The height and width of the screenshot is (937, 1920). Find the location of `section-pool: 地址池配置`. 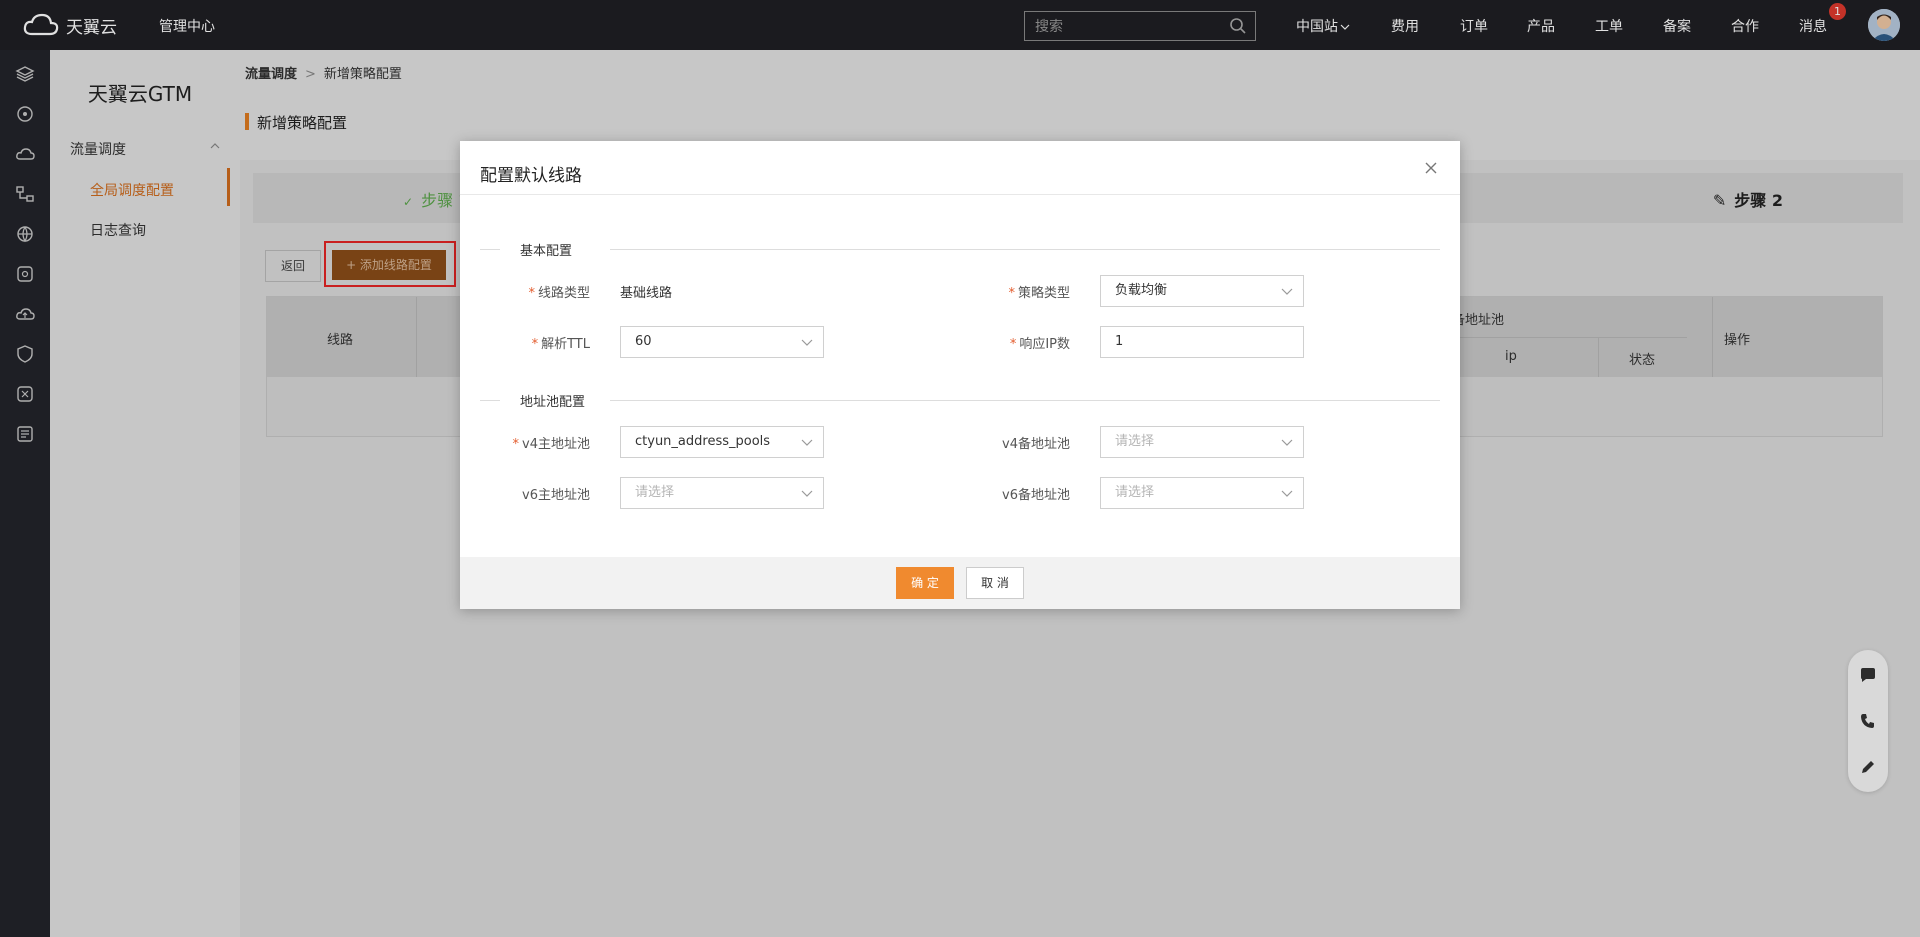

section-pool: 地址池配置 is located at coordinates (960, 401).